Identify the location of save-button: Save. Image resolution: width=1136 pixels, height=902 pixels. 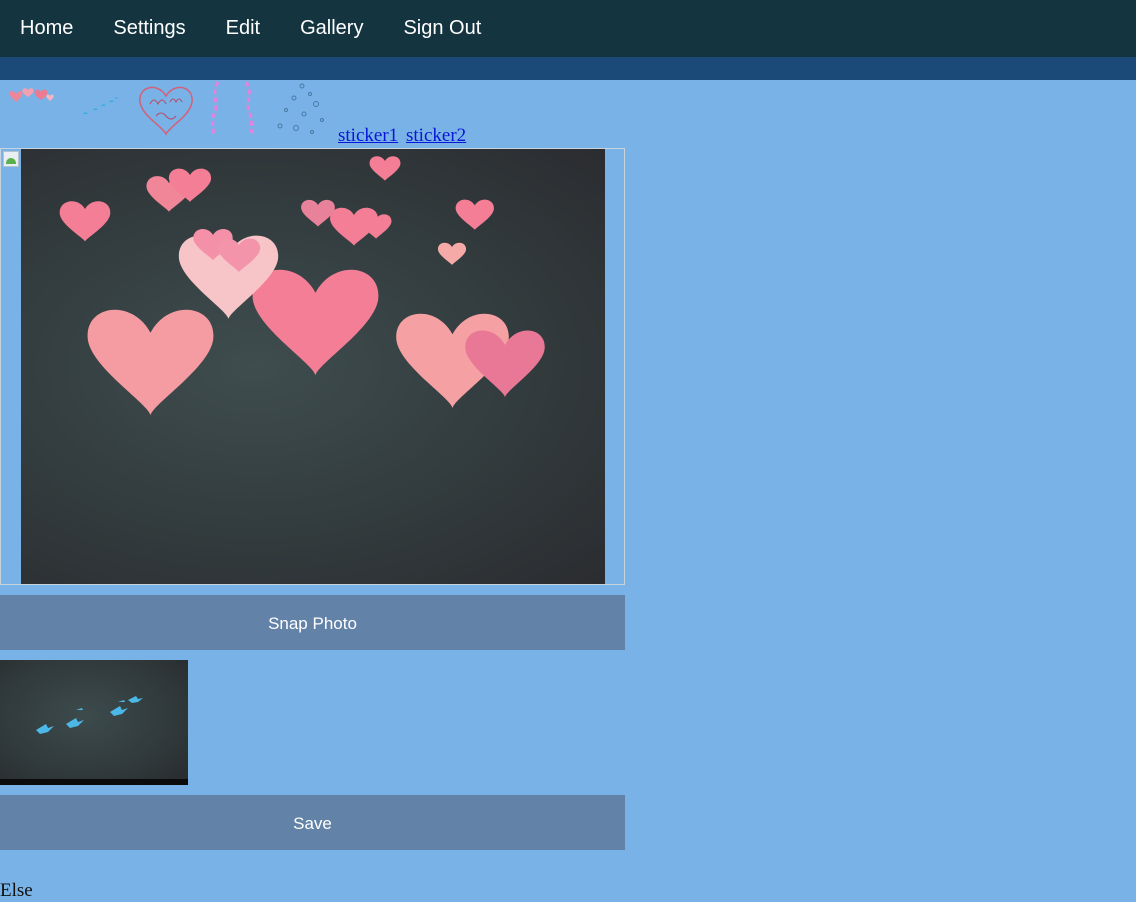
(312, 822).